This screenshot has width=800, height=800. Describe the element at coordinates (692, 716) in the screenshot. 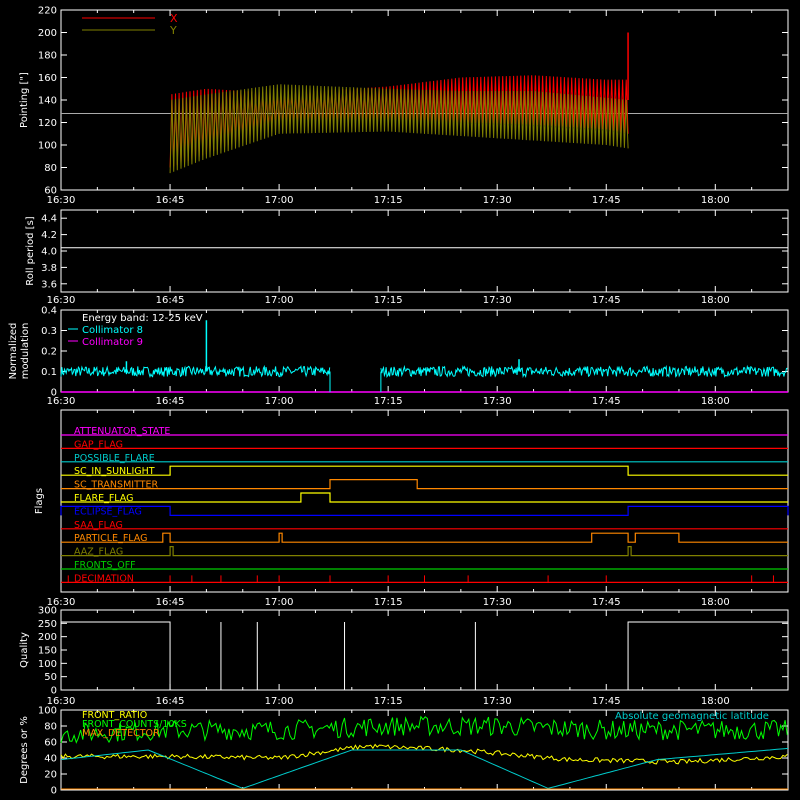

I see `geomagnetic-annotation: Absolute geomagnetic latitude` at that location.